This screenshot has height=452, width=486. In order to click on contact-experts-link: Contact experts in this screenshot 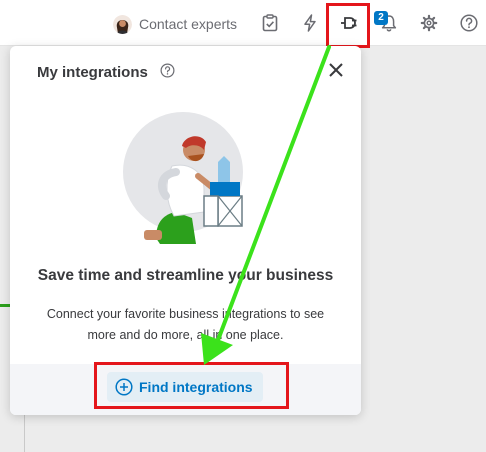, I will do `click(175, 24)`.